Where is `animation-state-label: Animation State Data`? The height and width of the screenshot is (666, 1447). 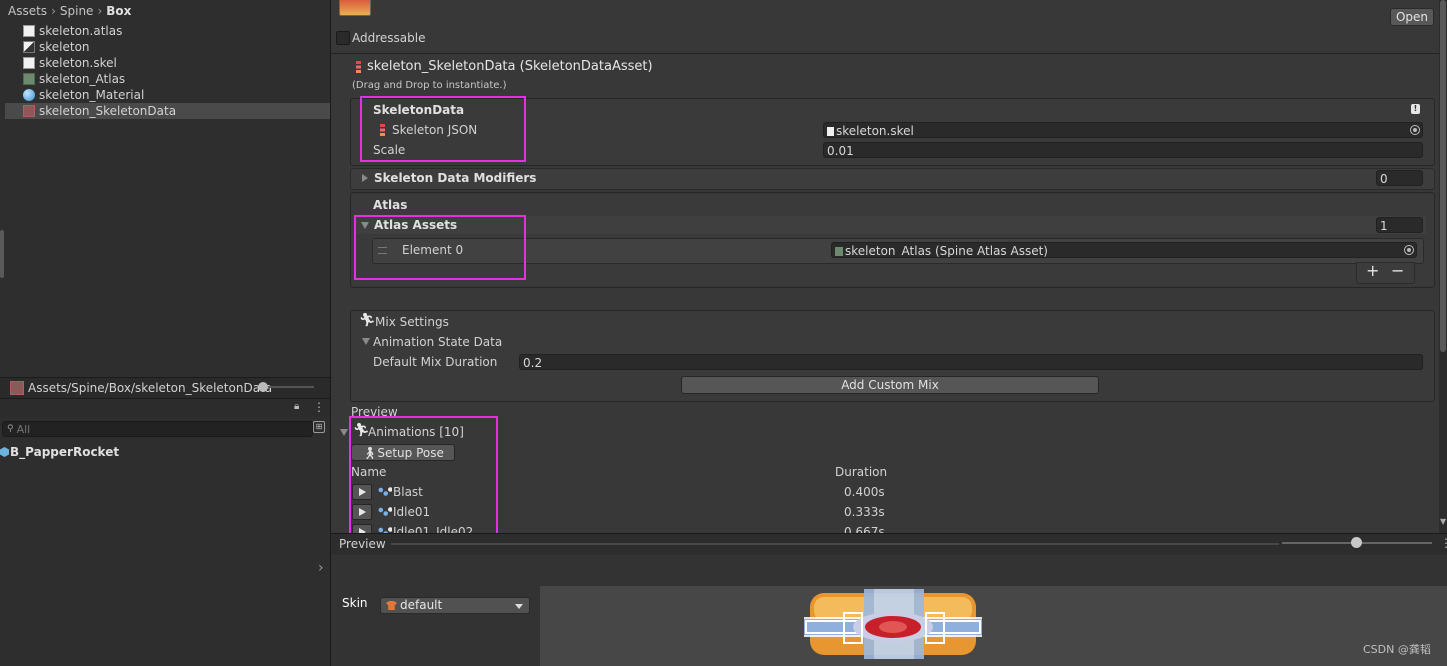 animation-state-label: Animation State Data is located at coordinates (438, 342).